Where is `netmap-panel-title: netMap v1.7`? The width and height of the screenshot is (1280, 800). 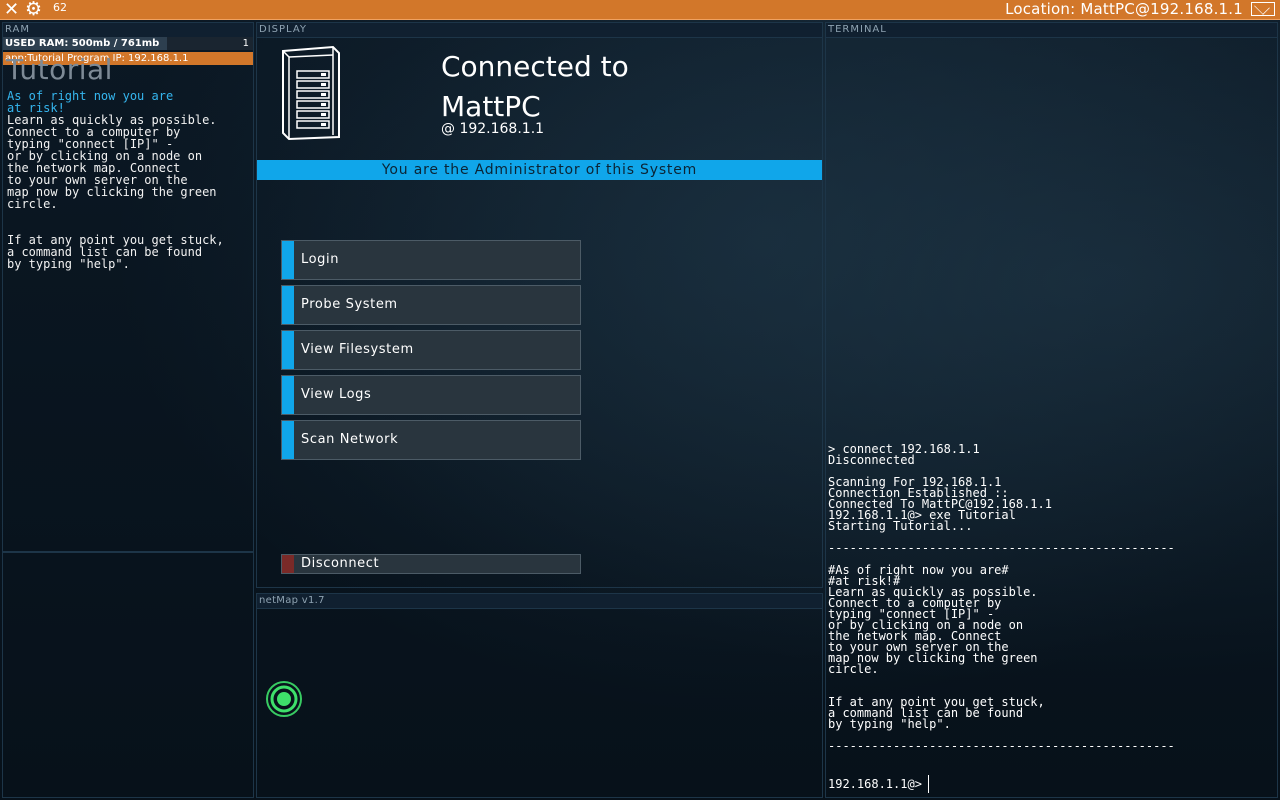
netmap-panel-title: netMap v1.7 is located at coordinates (292, 600).